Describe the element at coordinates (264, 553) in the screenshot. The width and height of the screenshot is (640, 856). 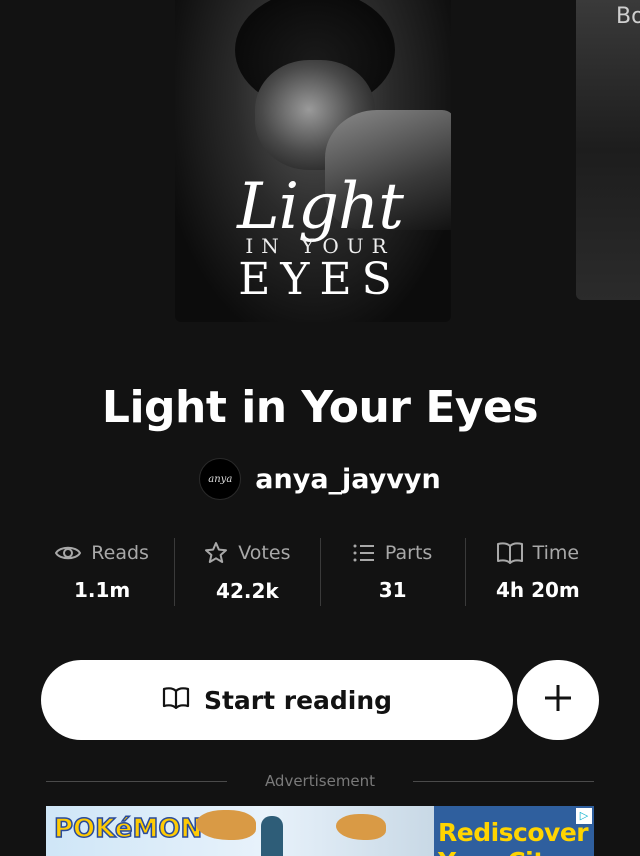
I see `stat-votes-label: Votes` at that location.